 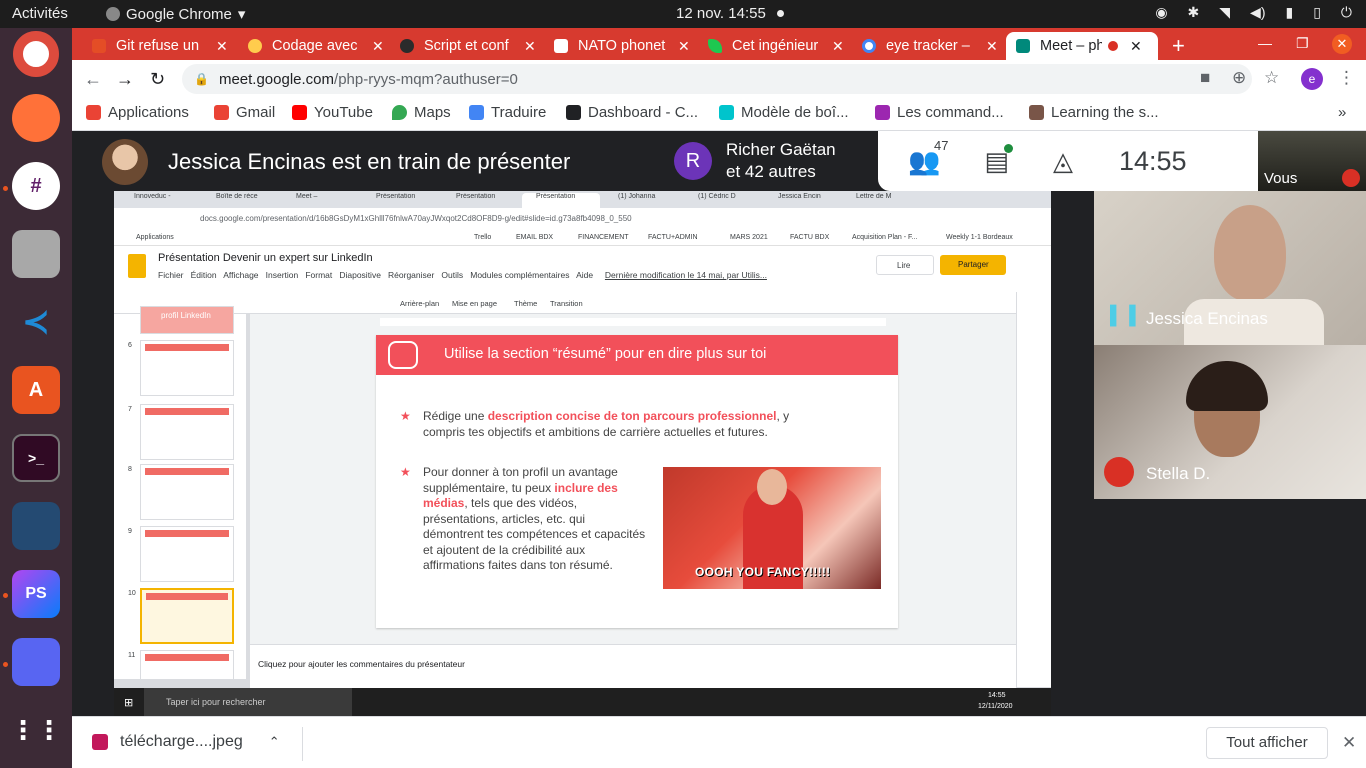 I want to click on slack-dock-icon: #, so click(x=36, y=186).